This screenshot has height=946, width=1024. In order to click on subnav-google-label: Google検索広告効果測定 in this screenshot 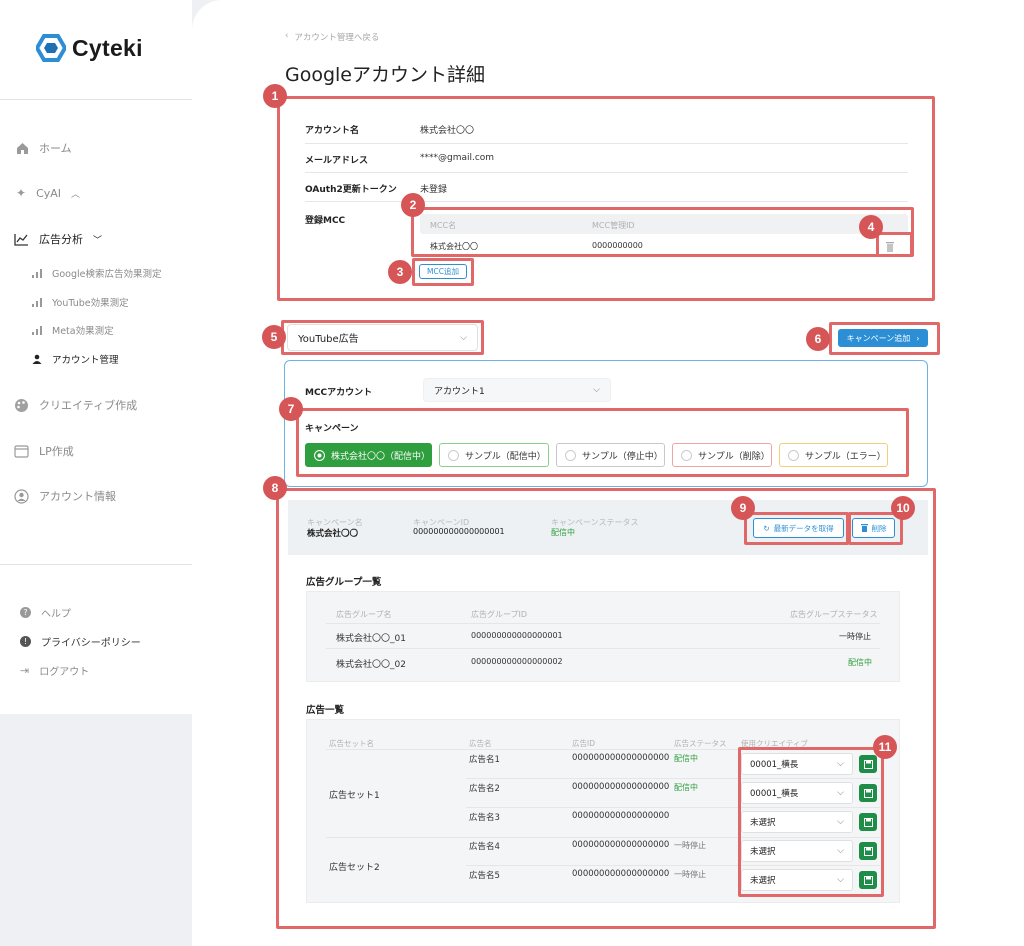, I will do `click(107, 274)`.